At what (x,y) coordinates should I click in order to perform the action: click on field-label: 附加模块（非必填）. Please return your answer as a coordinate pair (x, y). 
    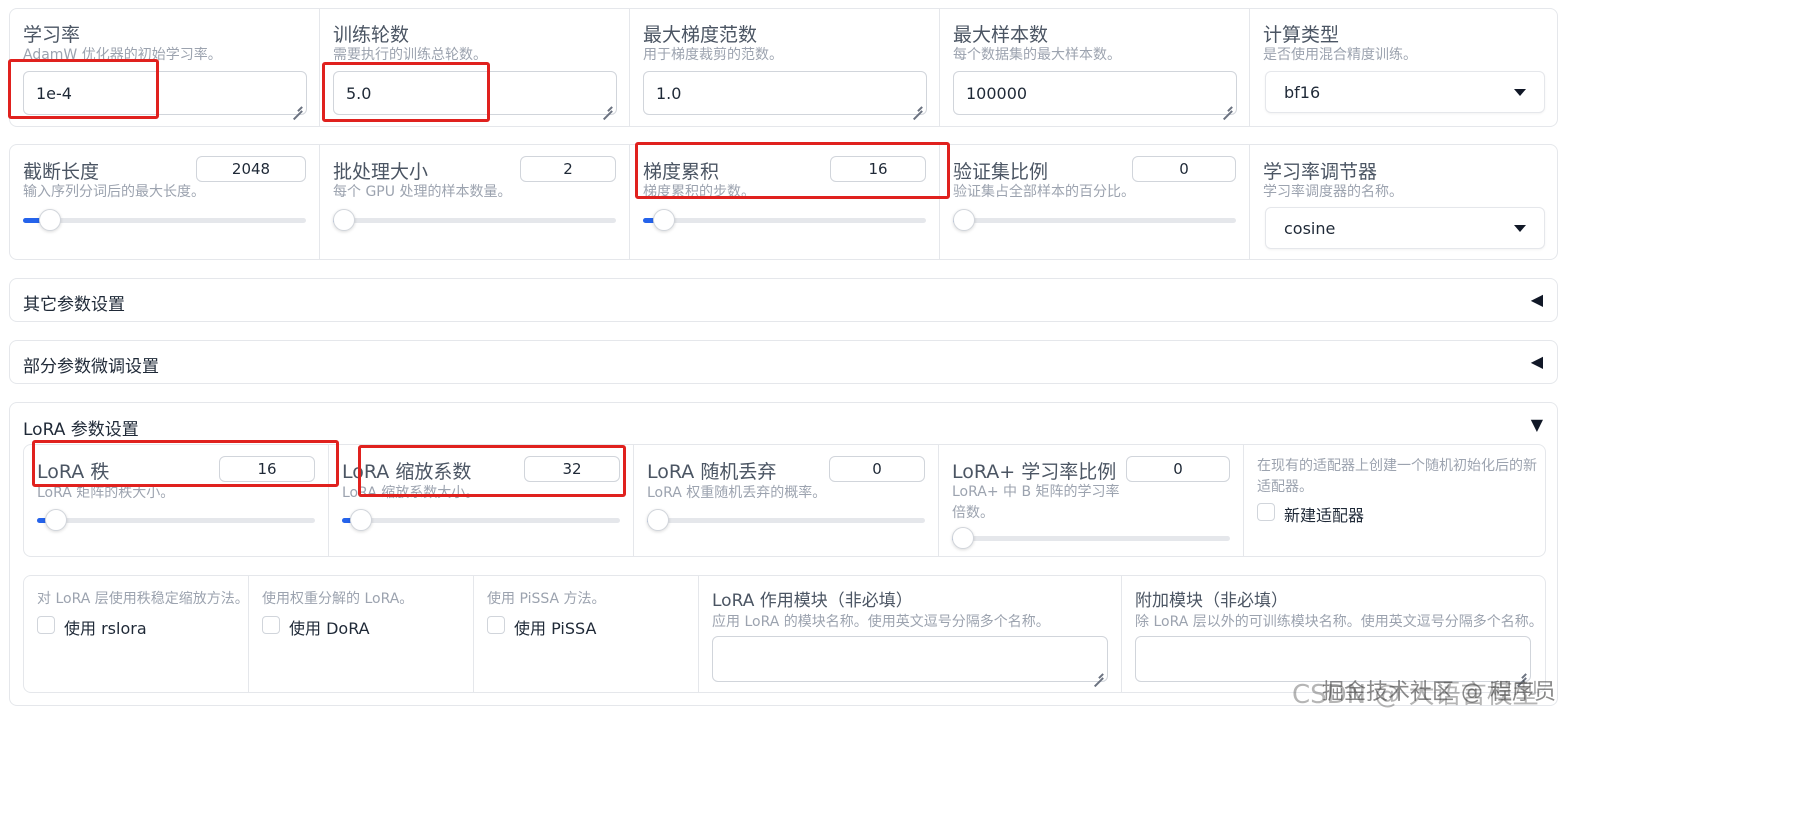
    Looking at the image, I should click on (1211, 601).